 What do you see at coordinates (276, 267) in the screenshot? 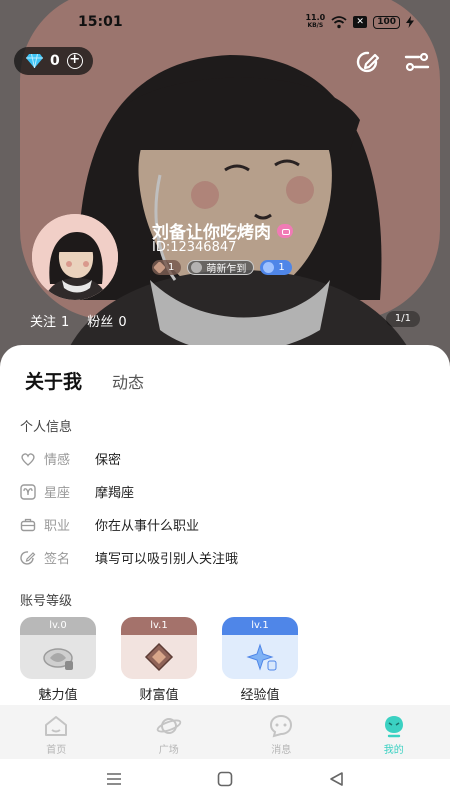
I see `exp-level-badge: 1` at bounding box center [276, 267].